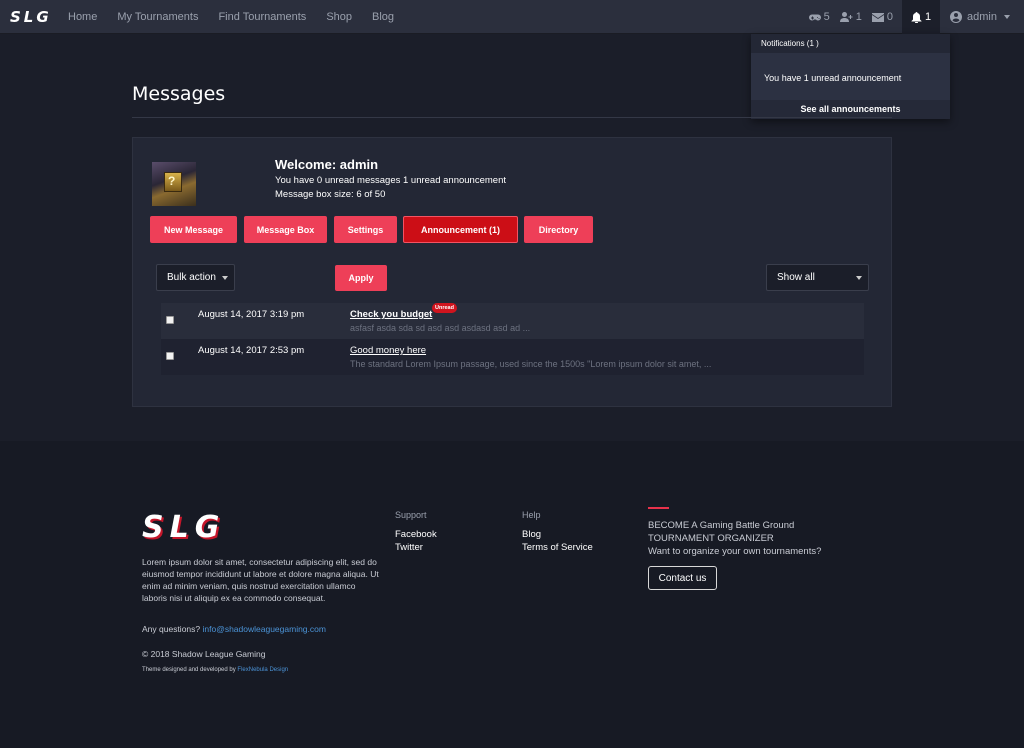  Describe the element at coordinates (82, 17) in the screenshot. I see `nav-home: Home` at that location.